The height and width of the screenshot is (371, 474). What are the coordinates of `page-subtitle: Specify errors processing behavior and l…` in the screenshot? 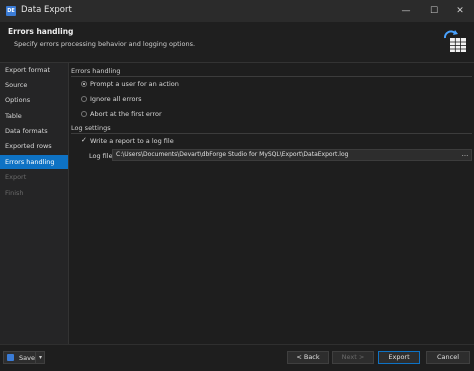 It's located at (105, 44).